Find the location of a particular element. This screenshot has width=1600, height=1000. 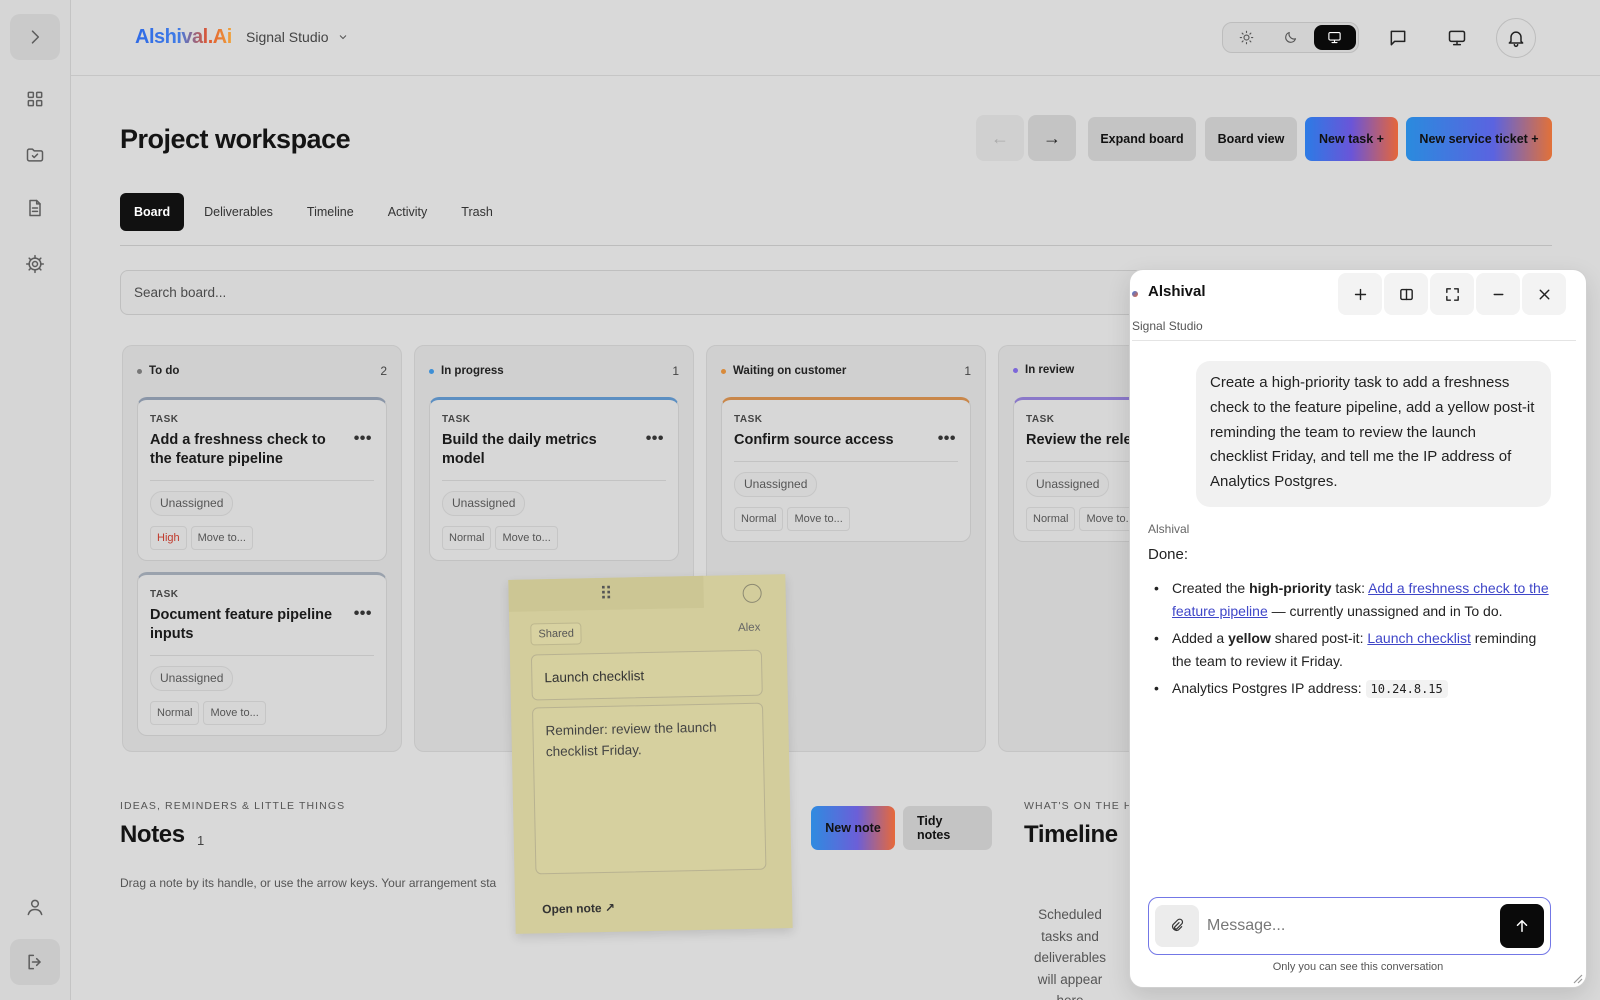

top-header: Alshival.Ai Signal Studio is located at coordinates (835, 38).